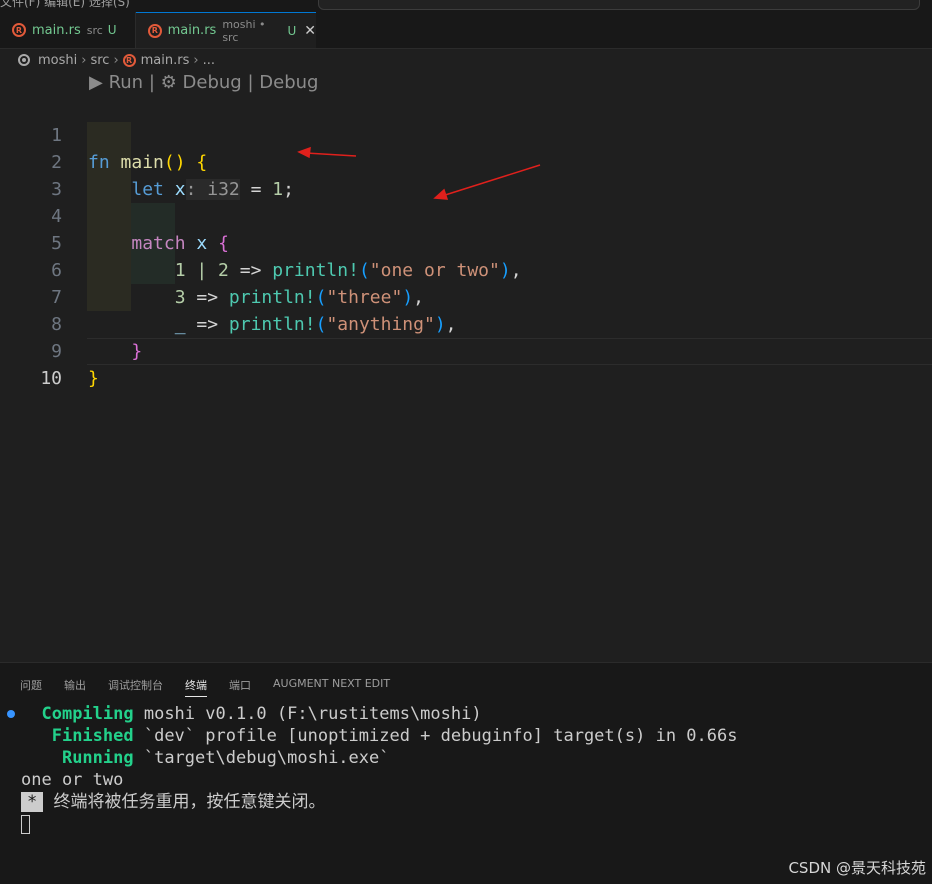 Image resolution: width=932 pixels, height=884 pixels. I want to click on repo-icon, so click(24, 60).